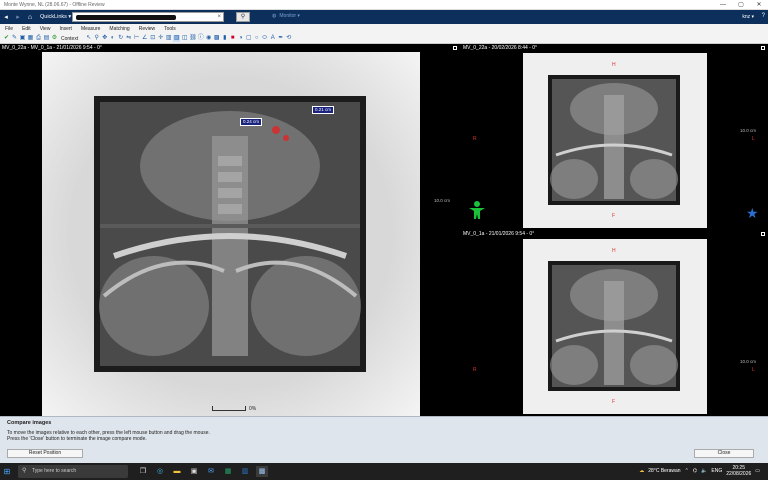 The width and height of the screenshot is (768, 480). Describe the element at coordinates (152, 38) in the screenshot. I see `fit-icon: ⊡` at that location.